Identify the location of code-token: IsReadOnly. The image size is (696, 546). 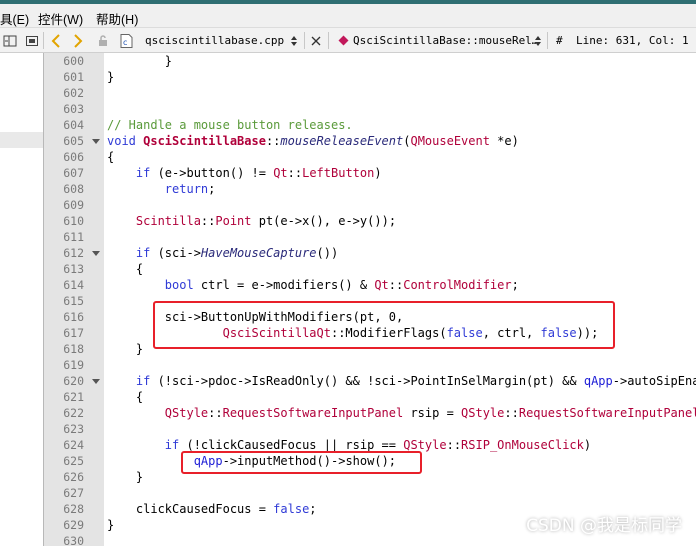
(287, 381).